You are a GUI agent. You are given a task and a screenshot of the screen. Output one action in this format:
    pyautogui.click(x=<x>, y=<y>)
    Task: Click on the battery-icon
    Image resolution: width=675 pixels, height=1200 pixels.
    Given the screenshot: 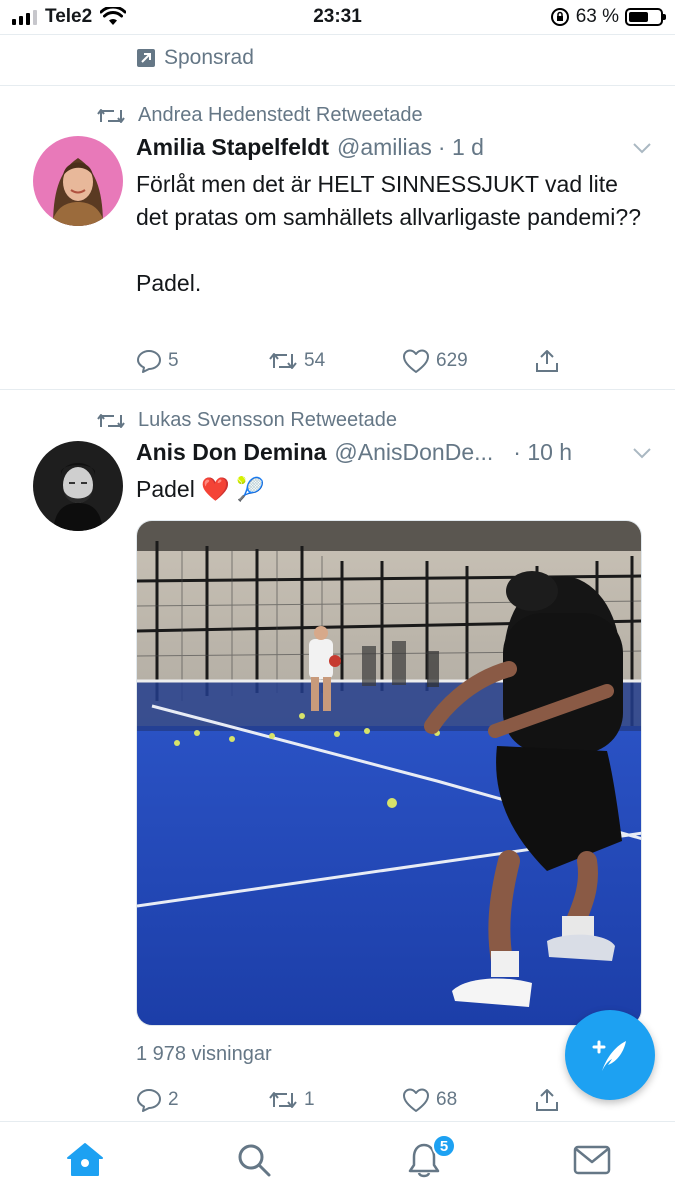 What is the action you would take?
    pyautogui.click(x=645, y=17)
    